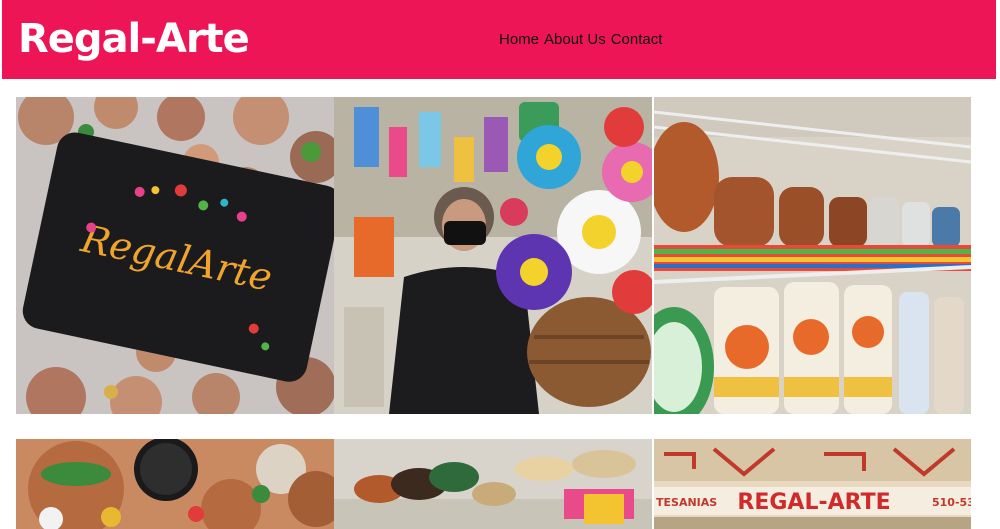  I want to click on nav-link-about-us: About Us, so click(575, 40).